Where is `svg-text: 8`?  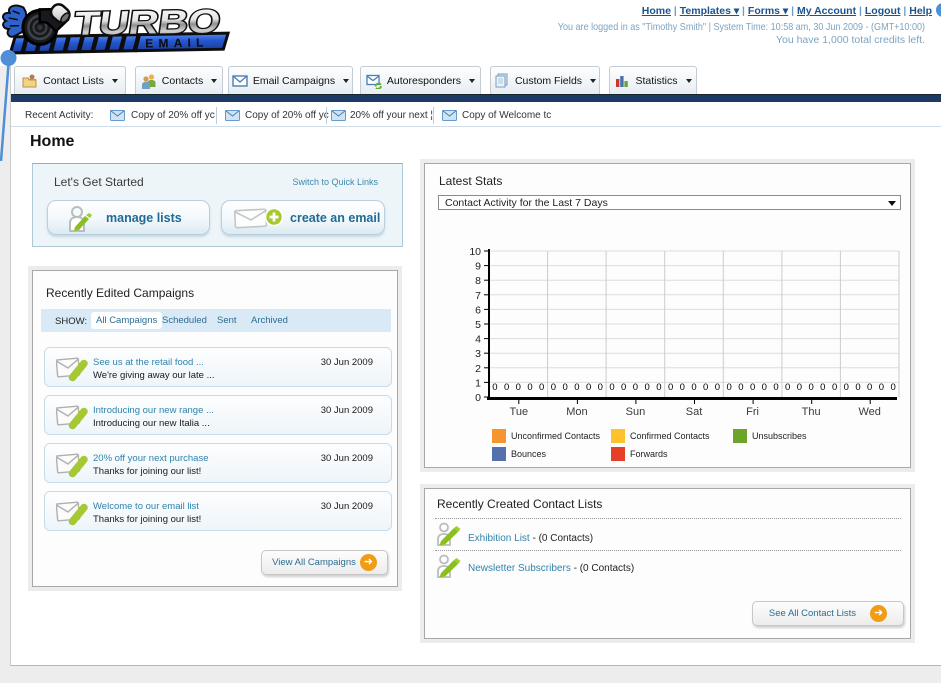
svg-text: 8 is located at coordinates (478, 281).